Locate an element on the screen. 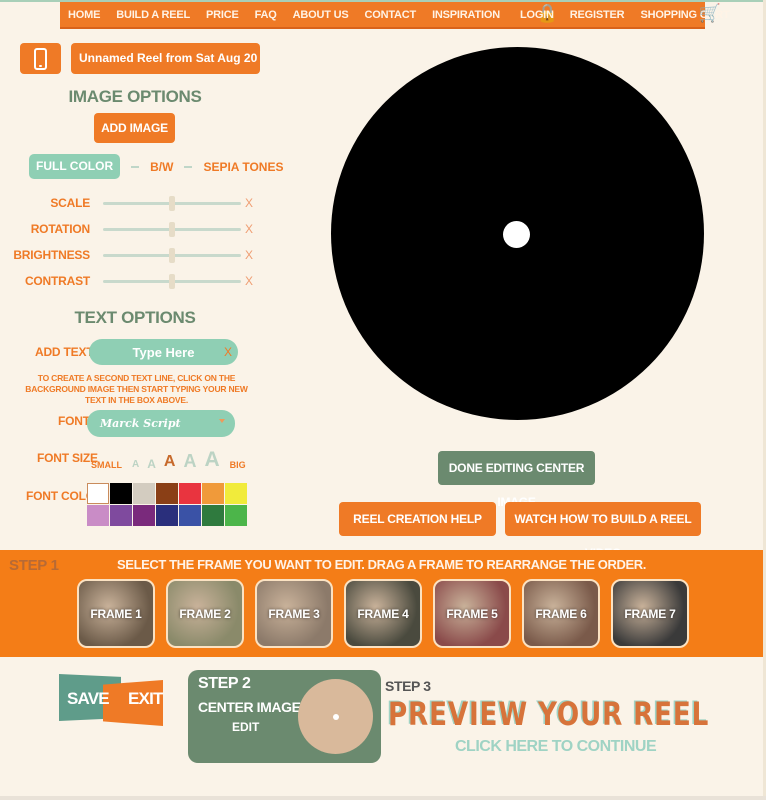 The image size is (766, 800). mobile-view-button is located at coordinates (40, 58).